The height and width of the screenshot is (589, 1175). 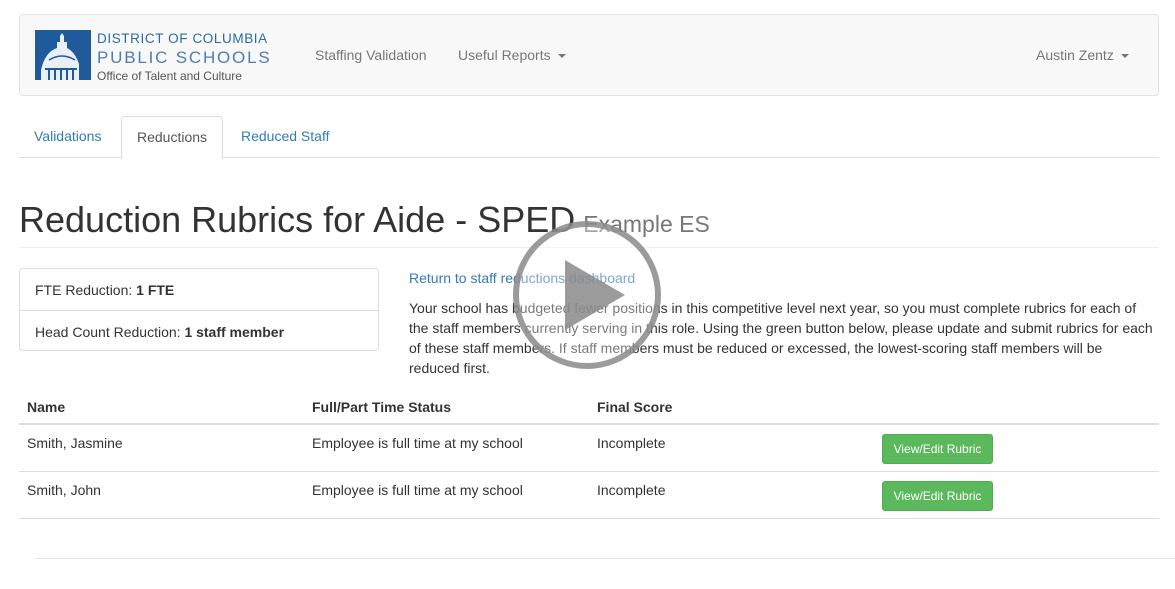 What do you see at coordinates (381, 407) in the screenshot?
I see `column-header-status: Full/Part Time Status` at bounding box center [381, 407].